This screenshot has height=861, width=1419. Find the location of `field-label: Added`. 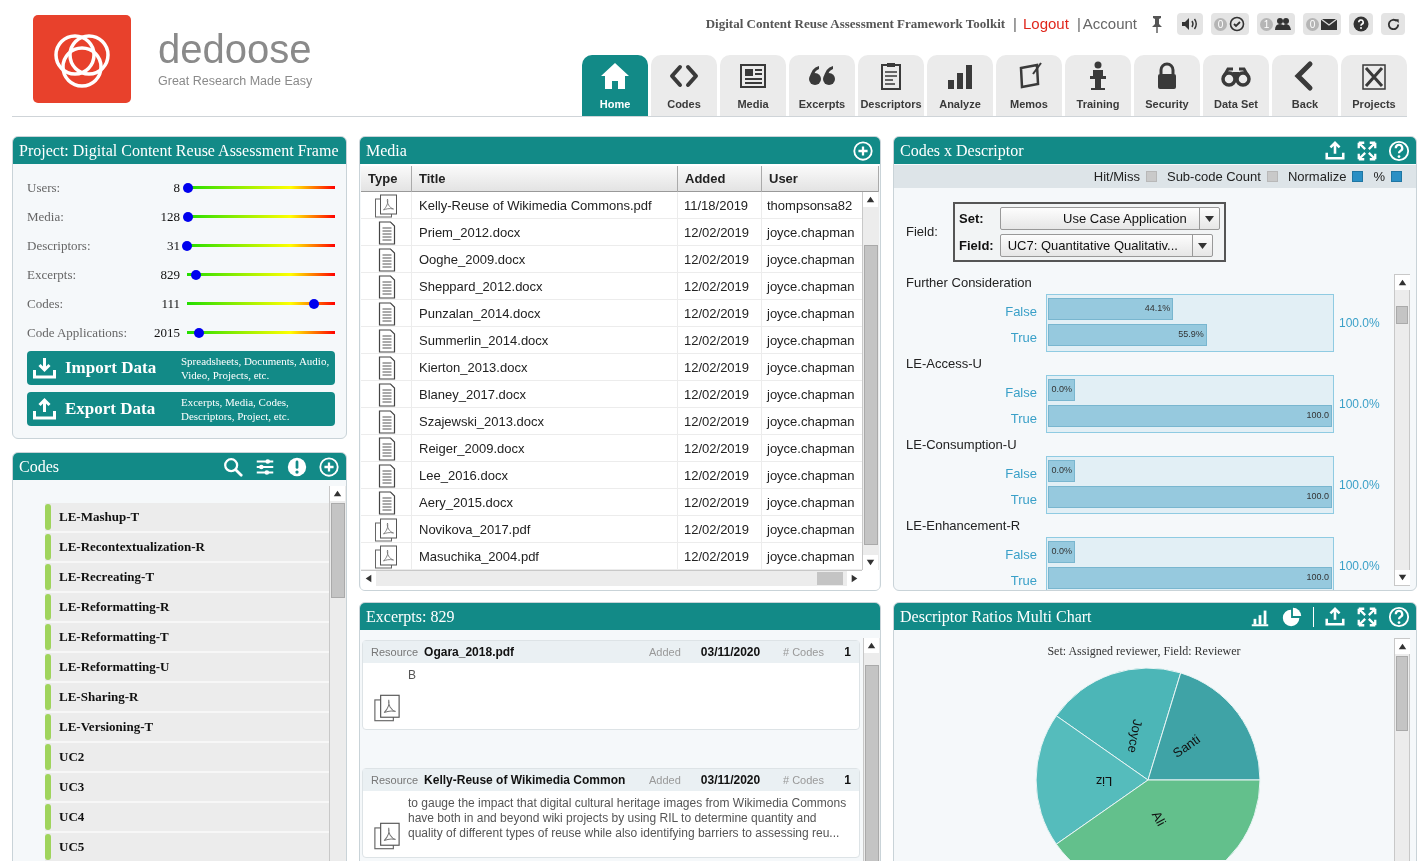

field-label: Added is located at coordinates (665, 652).